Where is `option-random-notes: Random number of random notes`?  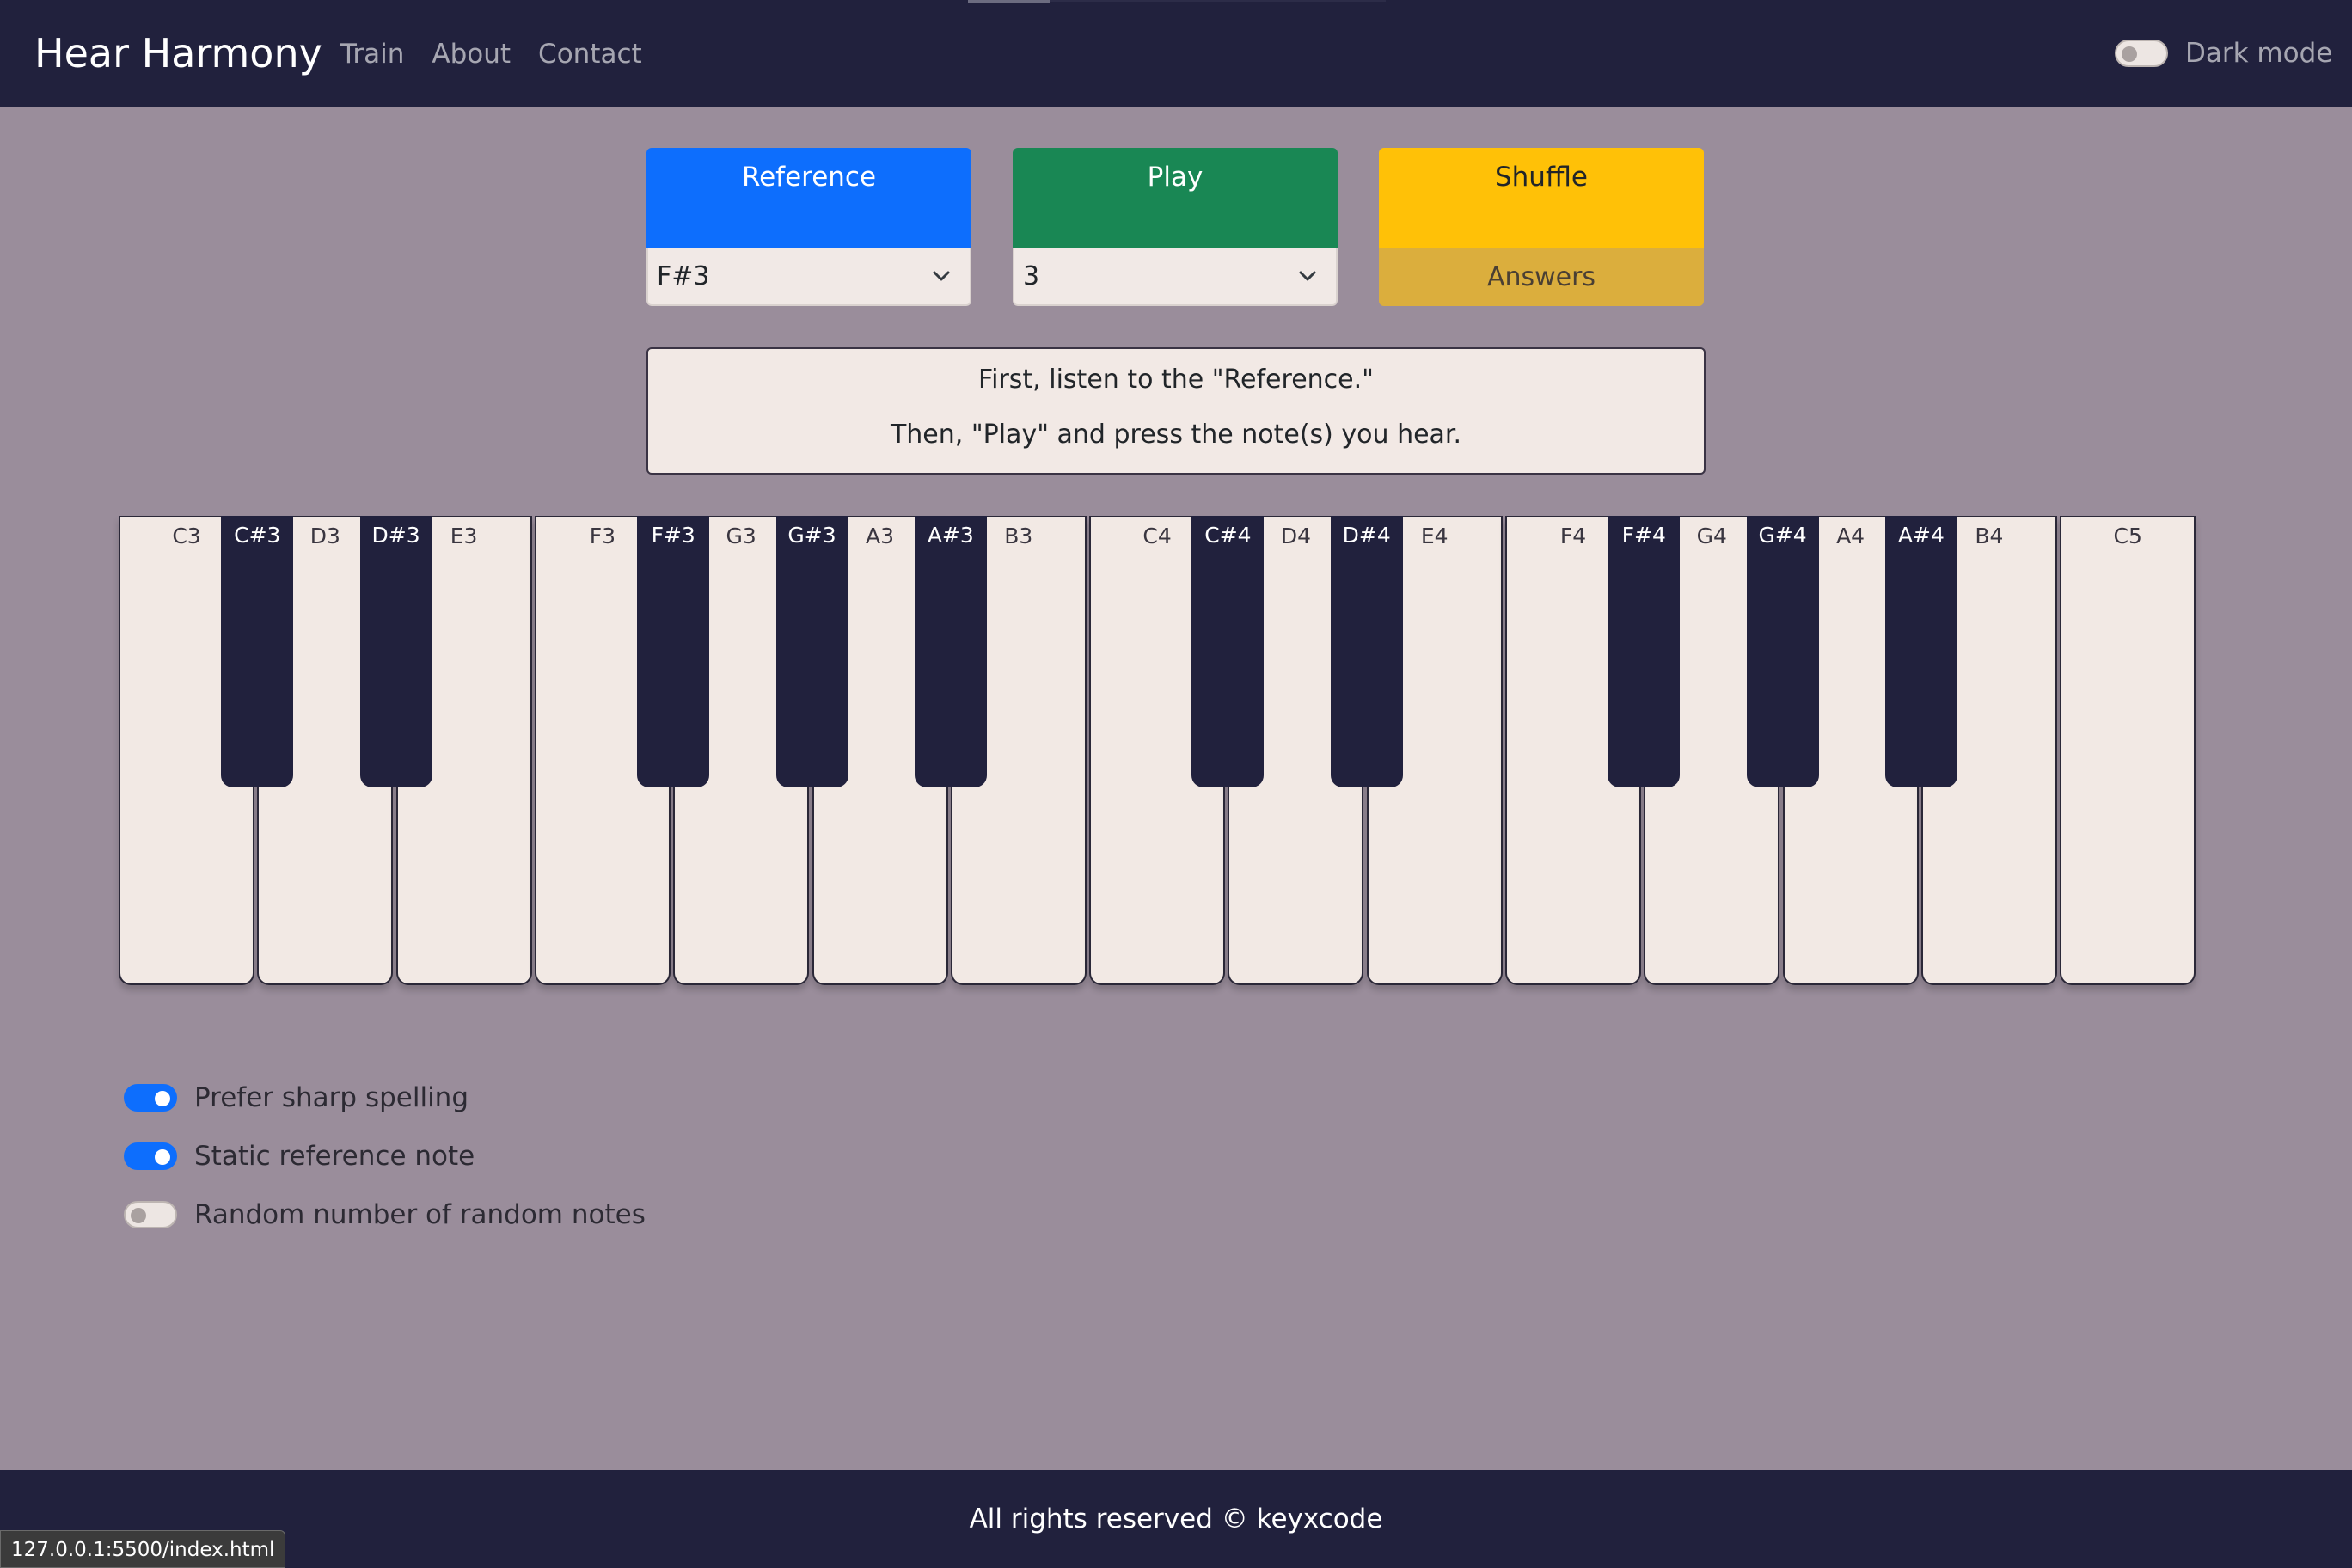 option-random-notes: Random number of random notes is located at coordinates (385, 1214).